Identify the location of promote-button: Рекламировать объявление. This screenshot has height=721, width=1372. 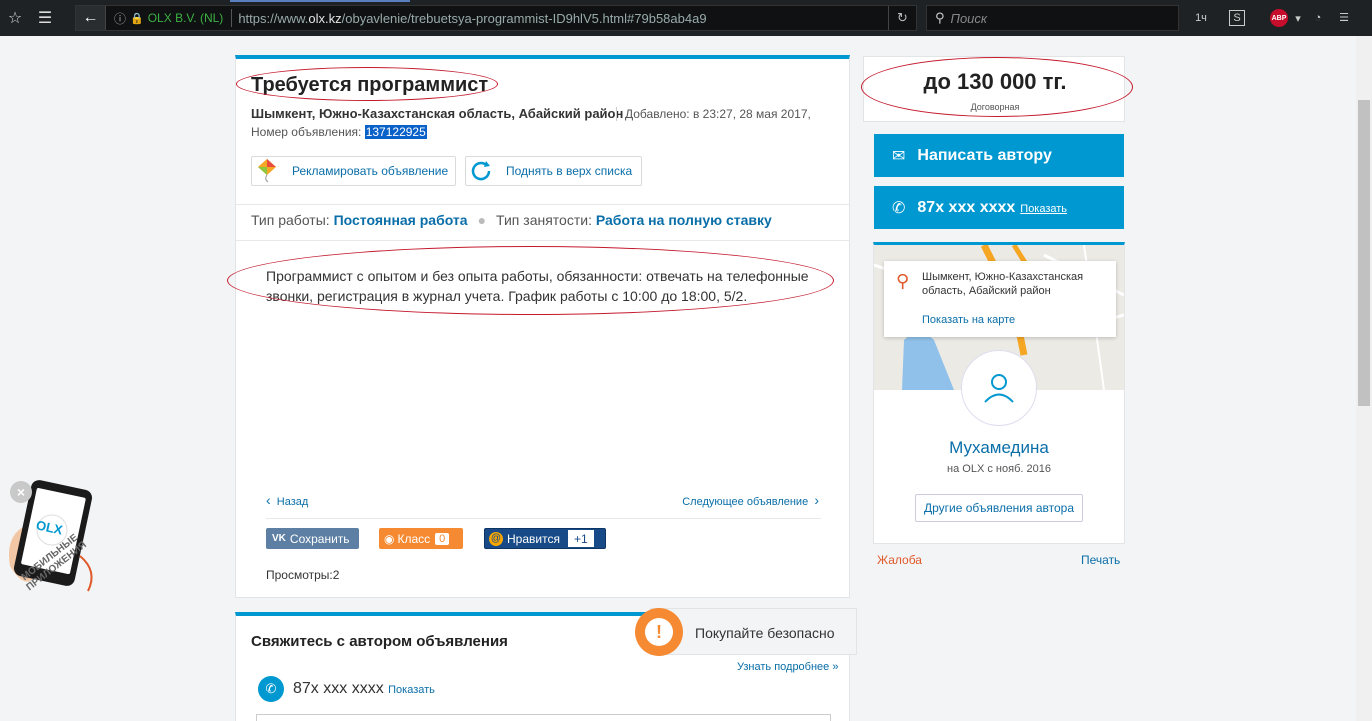
(353, 171).